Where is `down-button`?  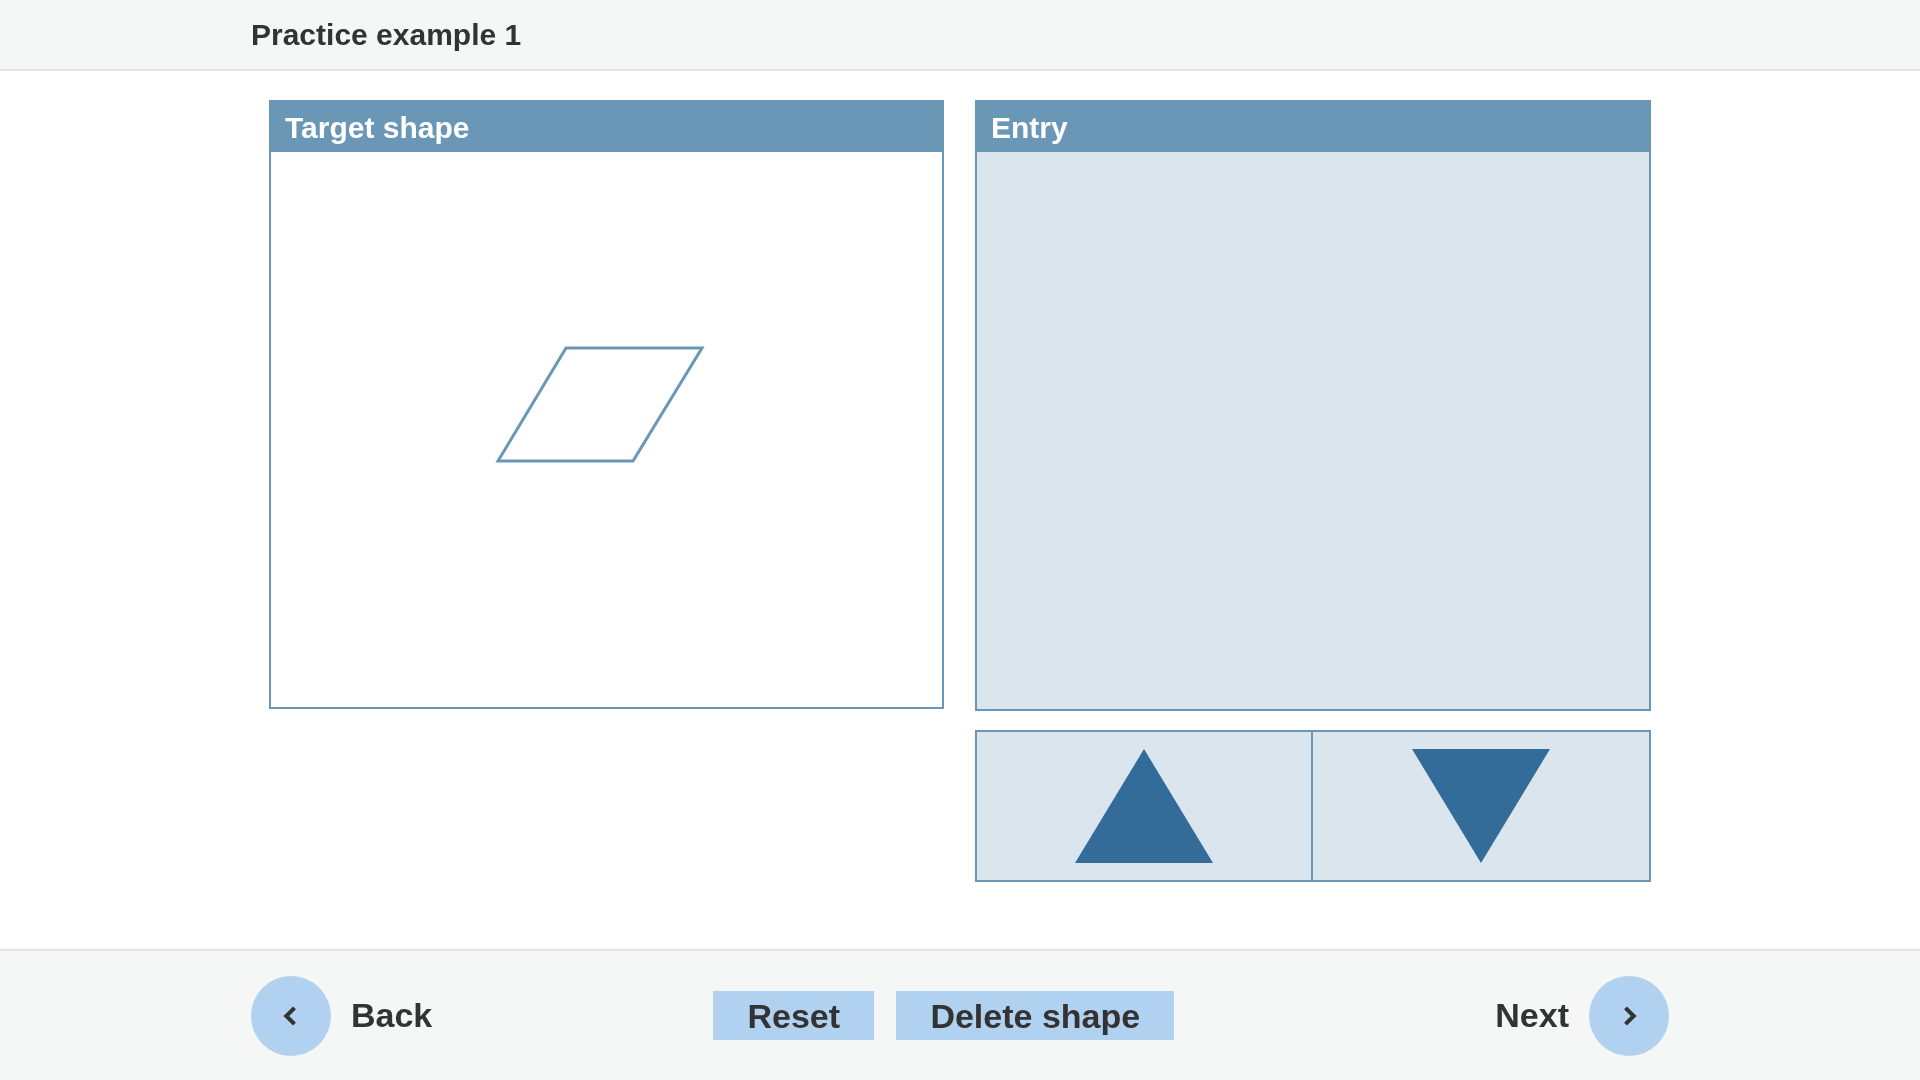 down-button is located at coordinates (1482, 806).